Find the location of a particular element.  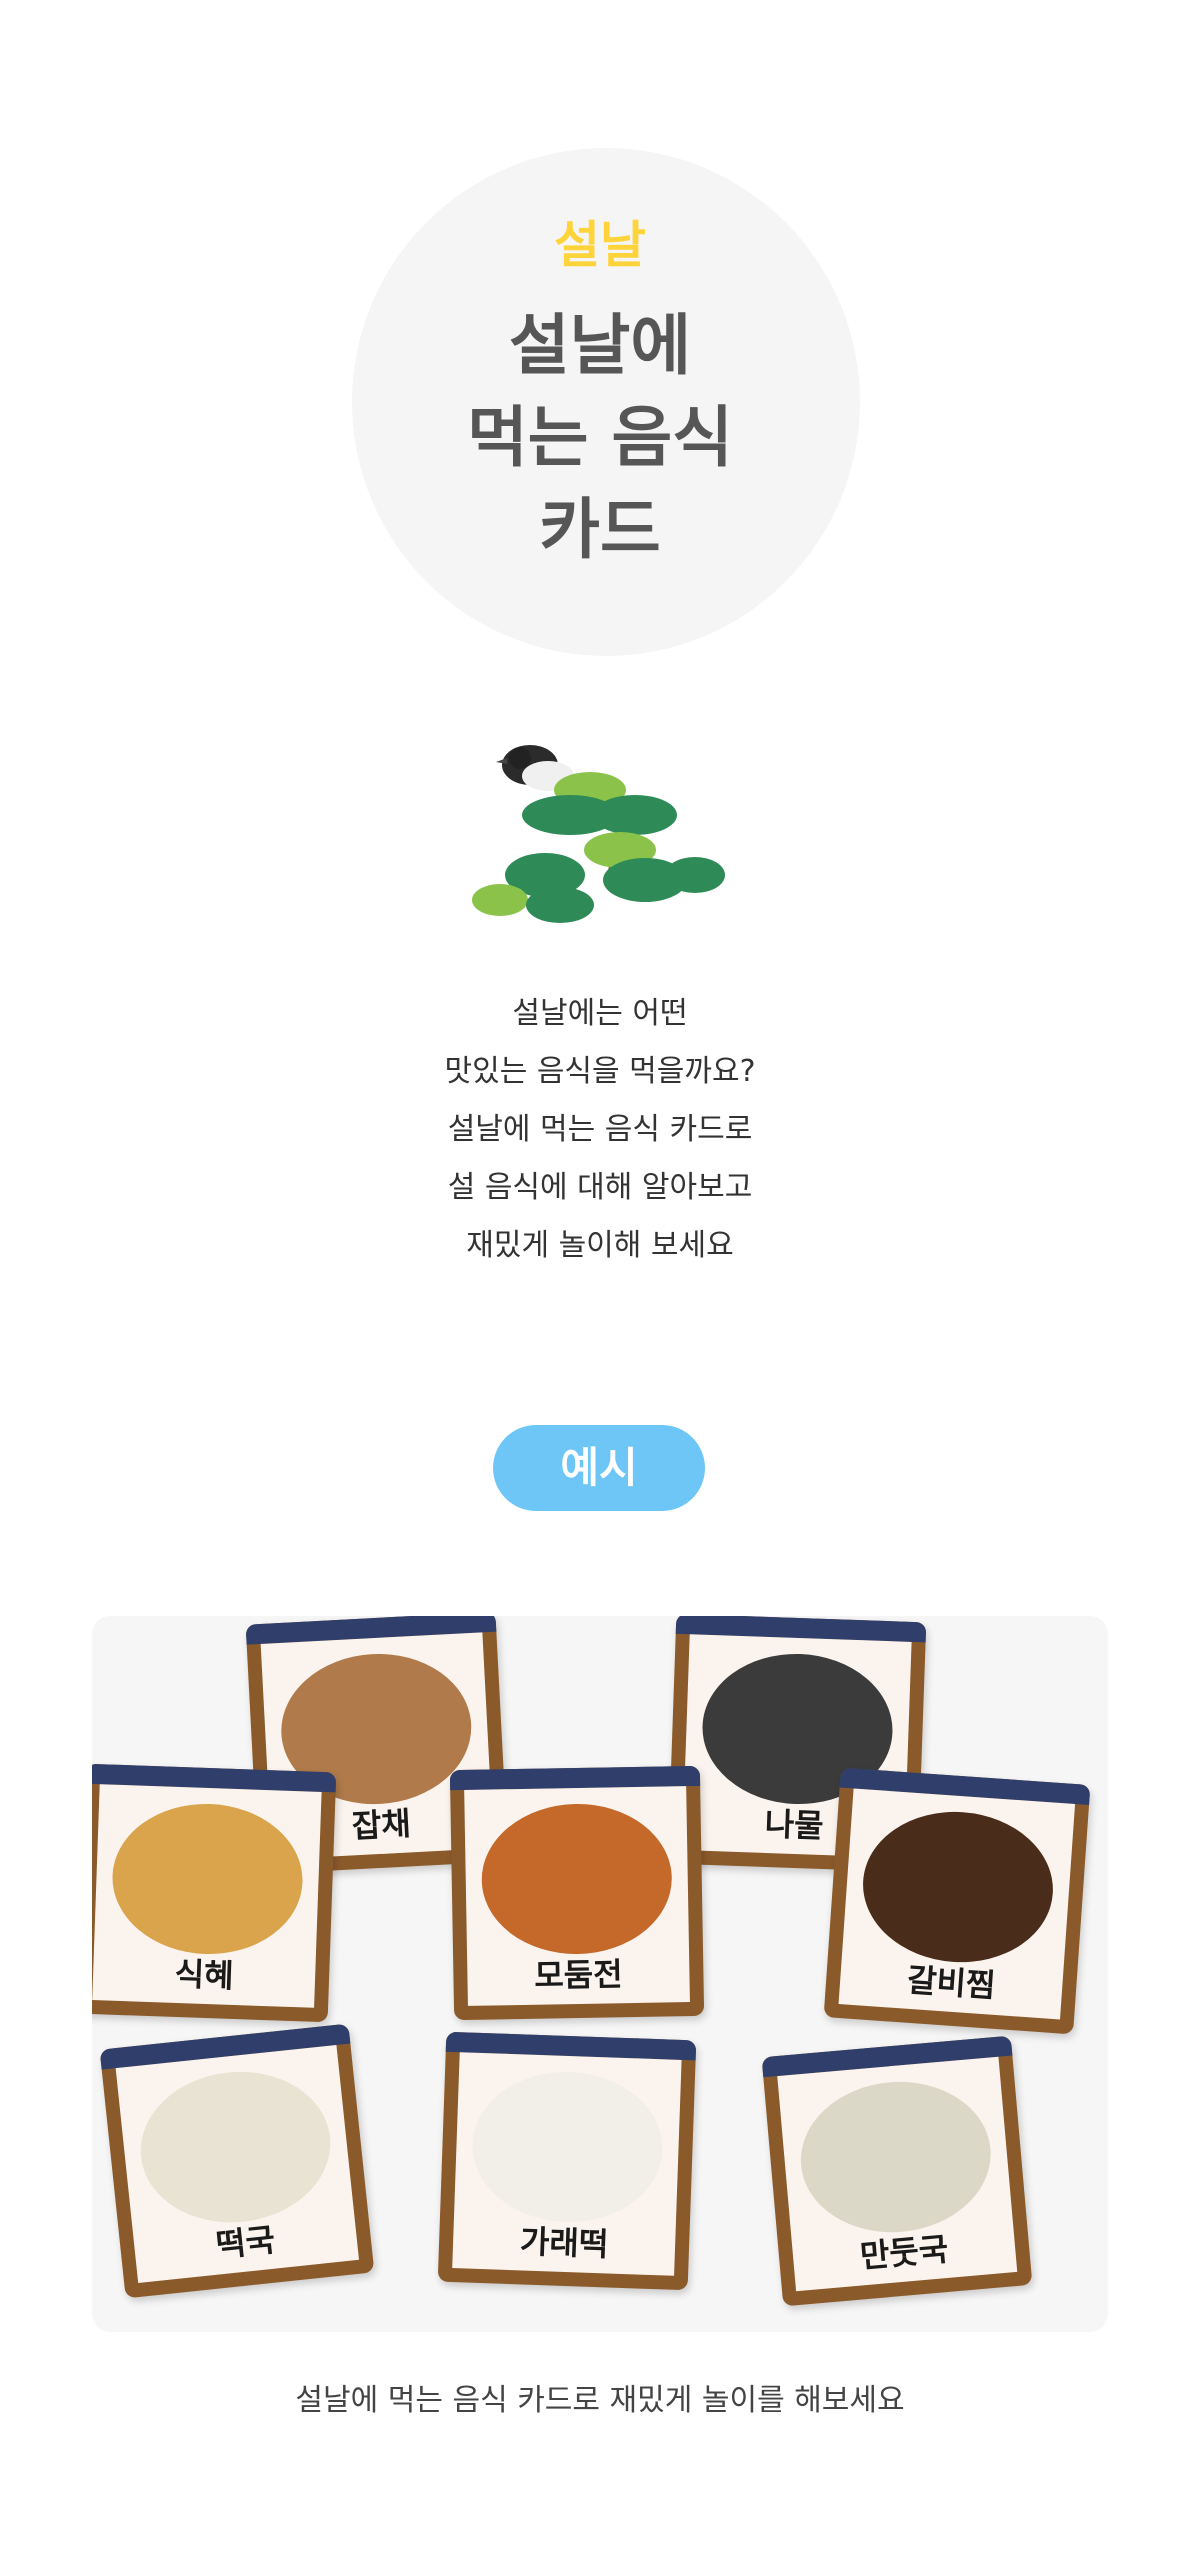

card-label: 만둣국 is located at coordinates (904, 2252).